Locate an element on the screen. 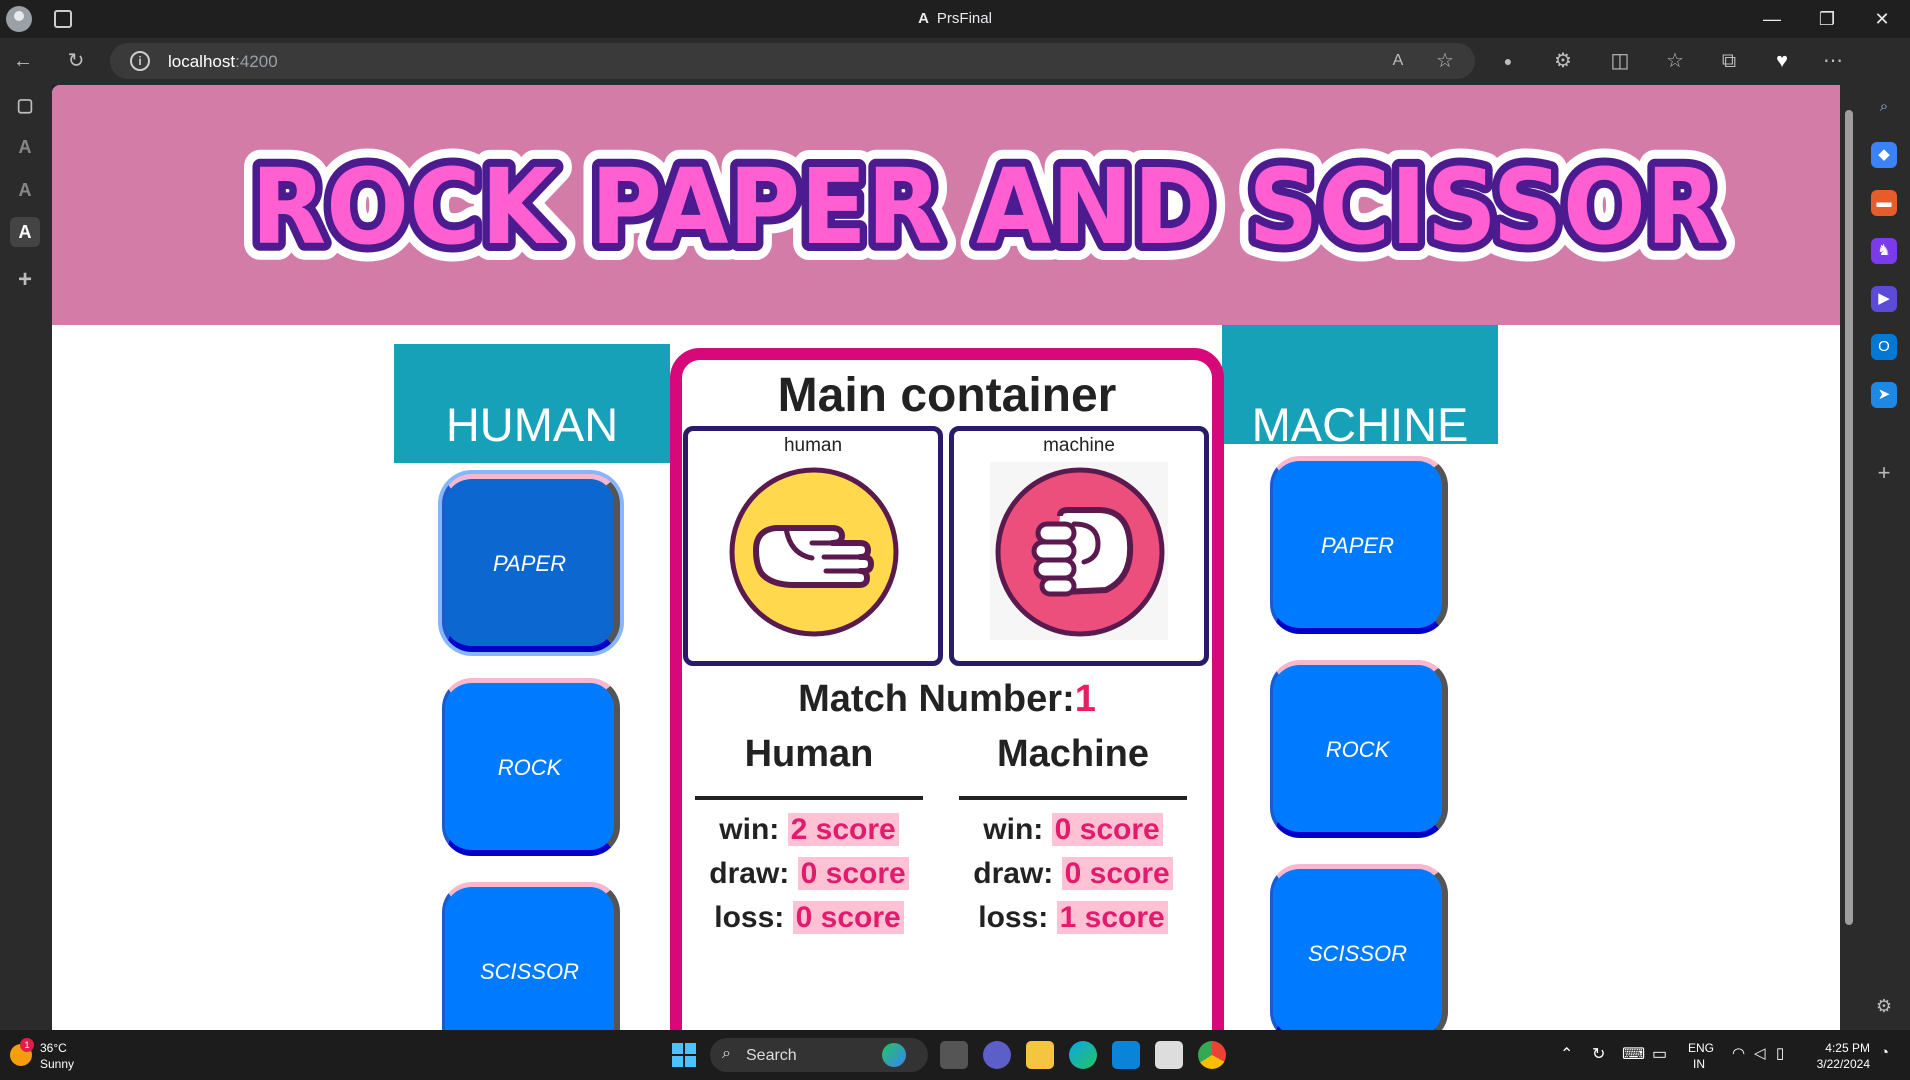 The image size is (1910, 1080). chrome-icon is located at coordinates (1212, 1055).